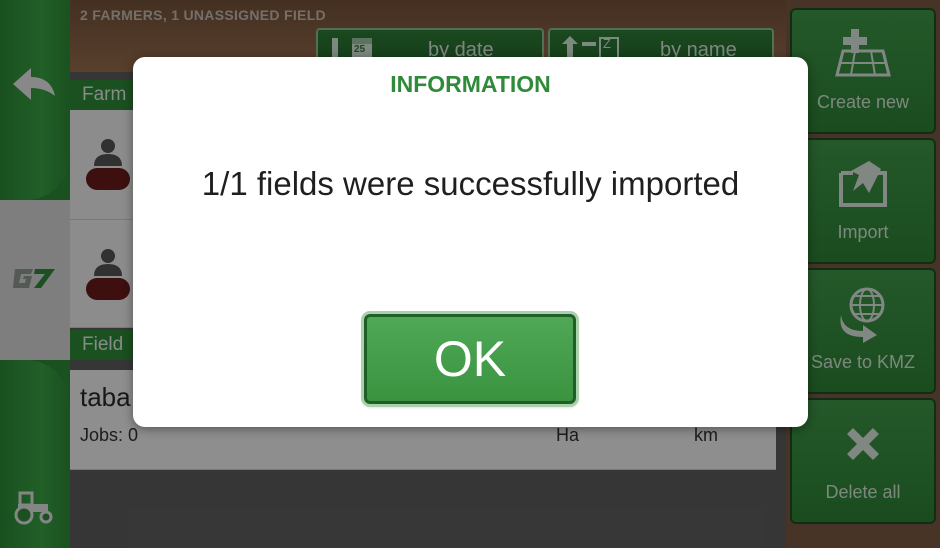 This screenshot has height=548, width=940. Describe the element at coordinates (470, 183) in the screenshot. I see `dialog-message: 1/1 fields were successfully imported` at that location.